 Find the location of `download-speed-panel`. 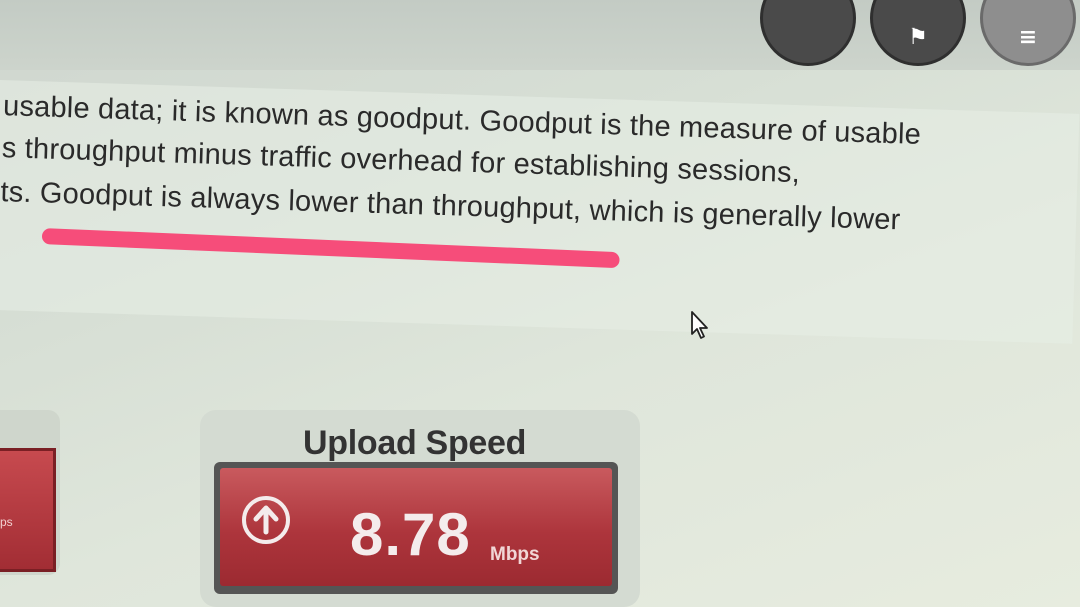

download-speed-panel is located at coordinates (28, 510).